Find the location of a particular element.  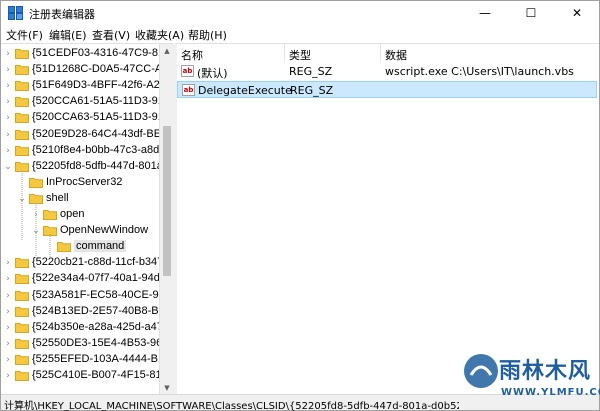

watermark-logo-icon is located at coordinates (481, 371).